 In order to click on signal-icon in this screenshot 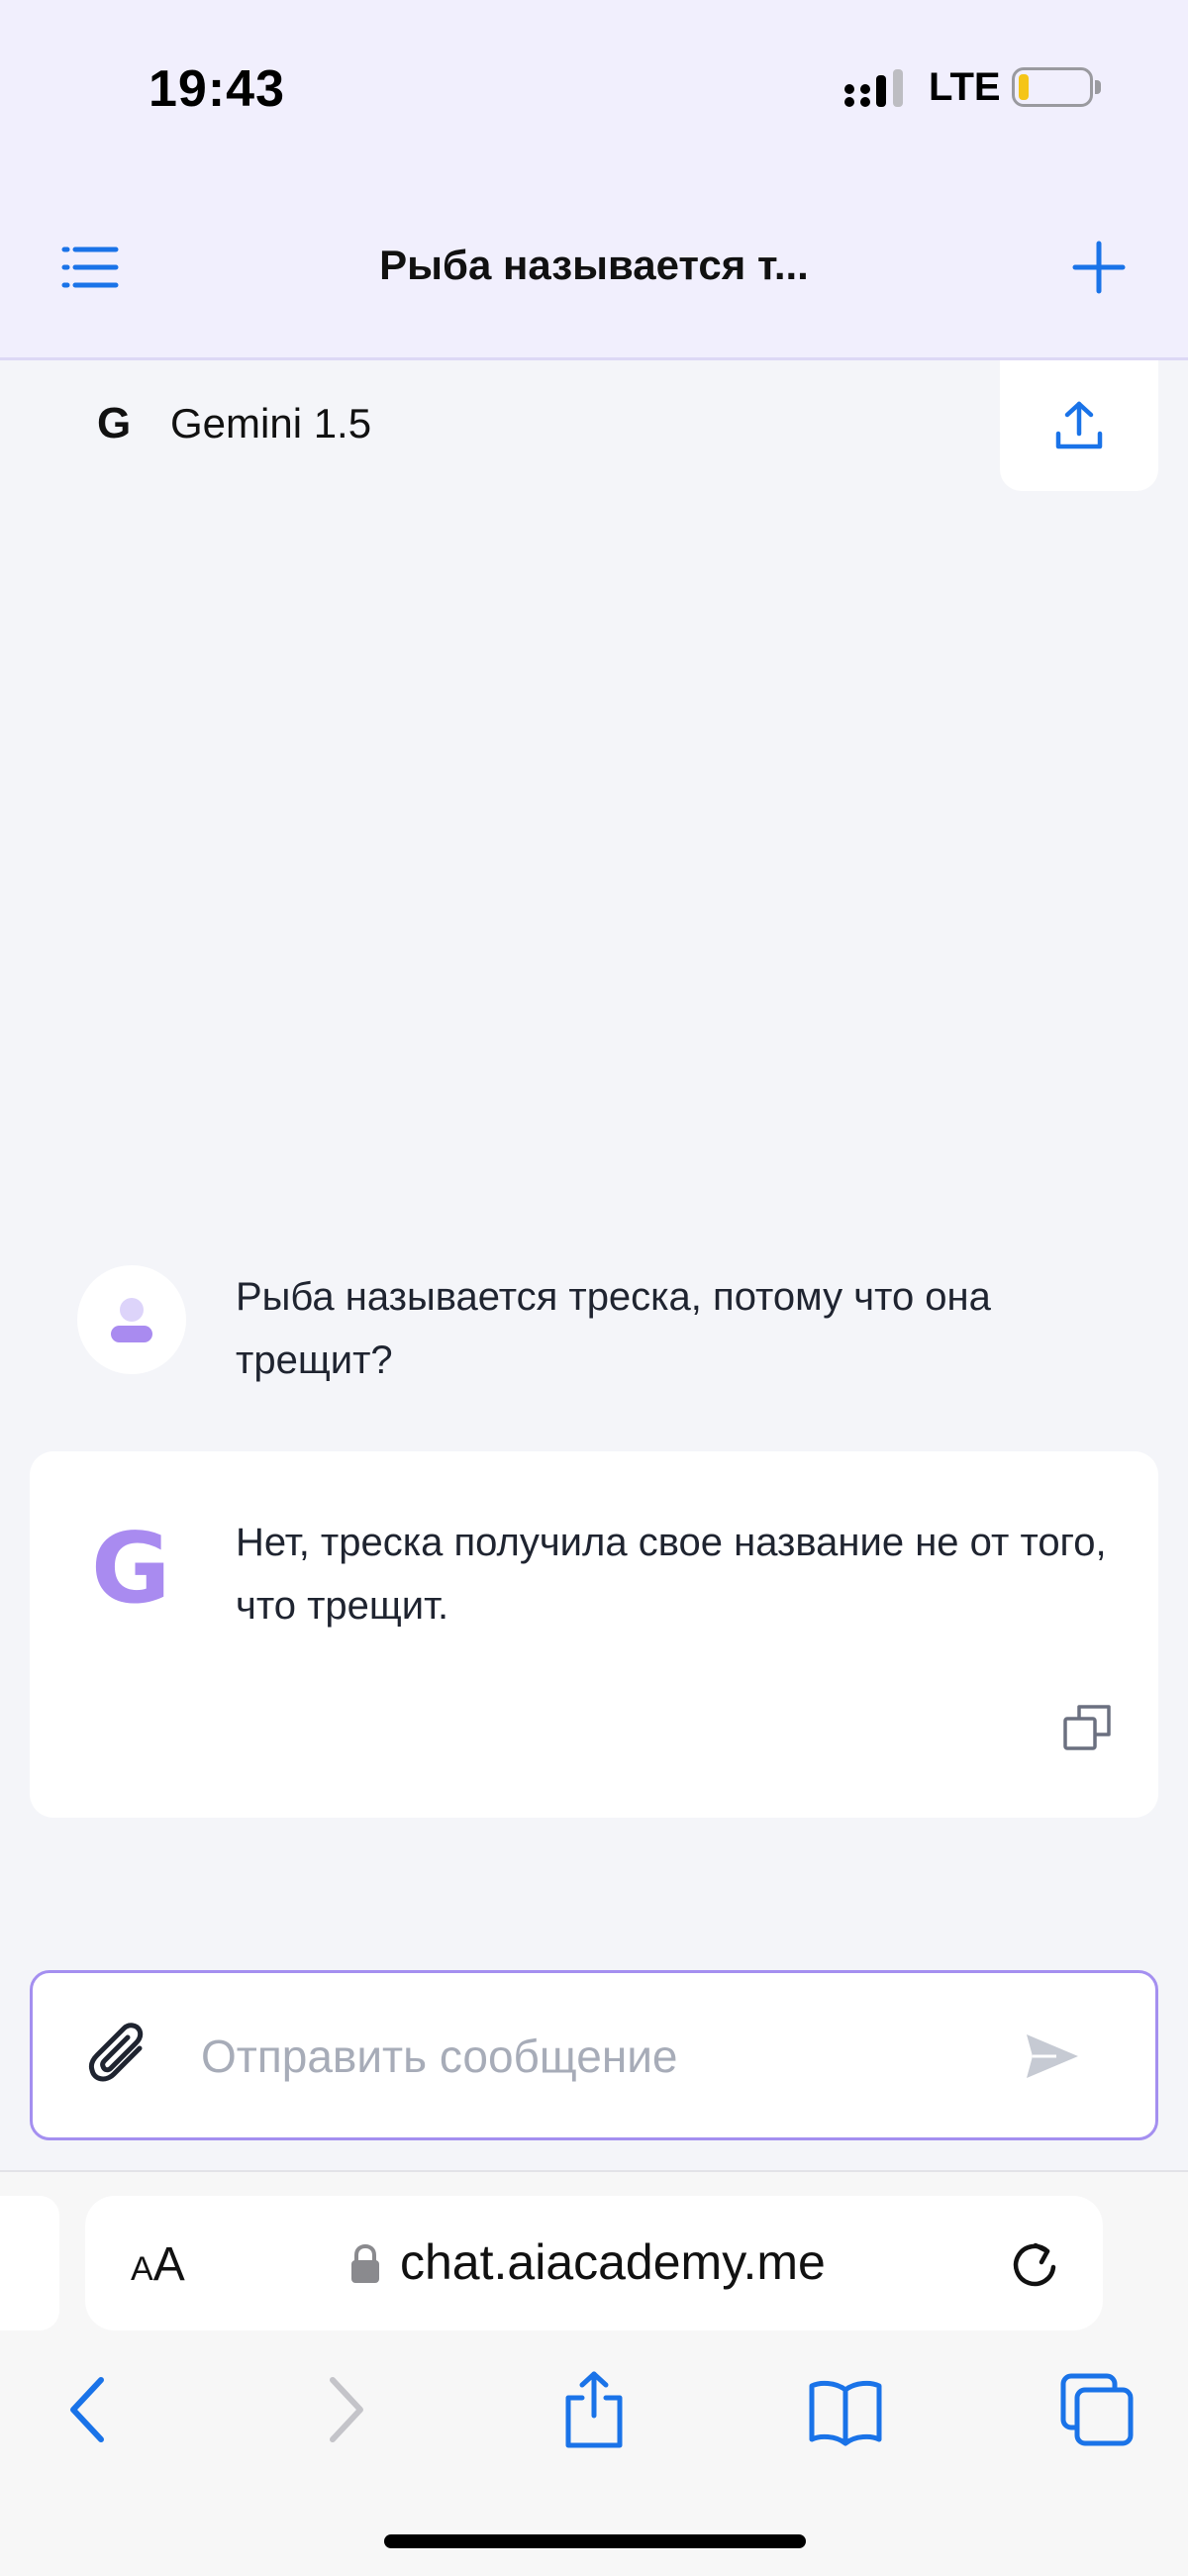, I will do `click(873, 88)`.